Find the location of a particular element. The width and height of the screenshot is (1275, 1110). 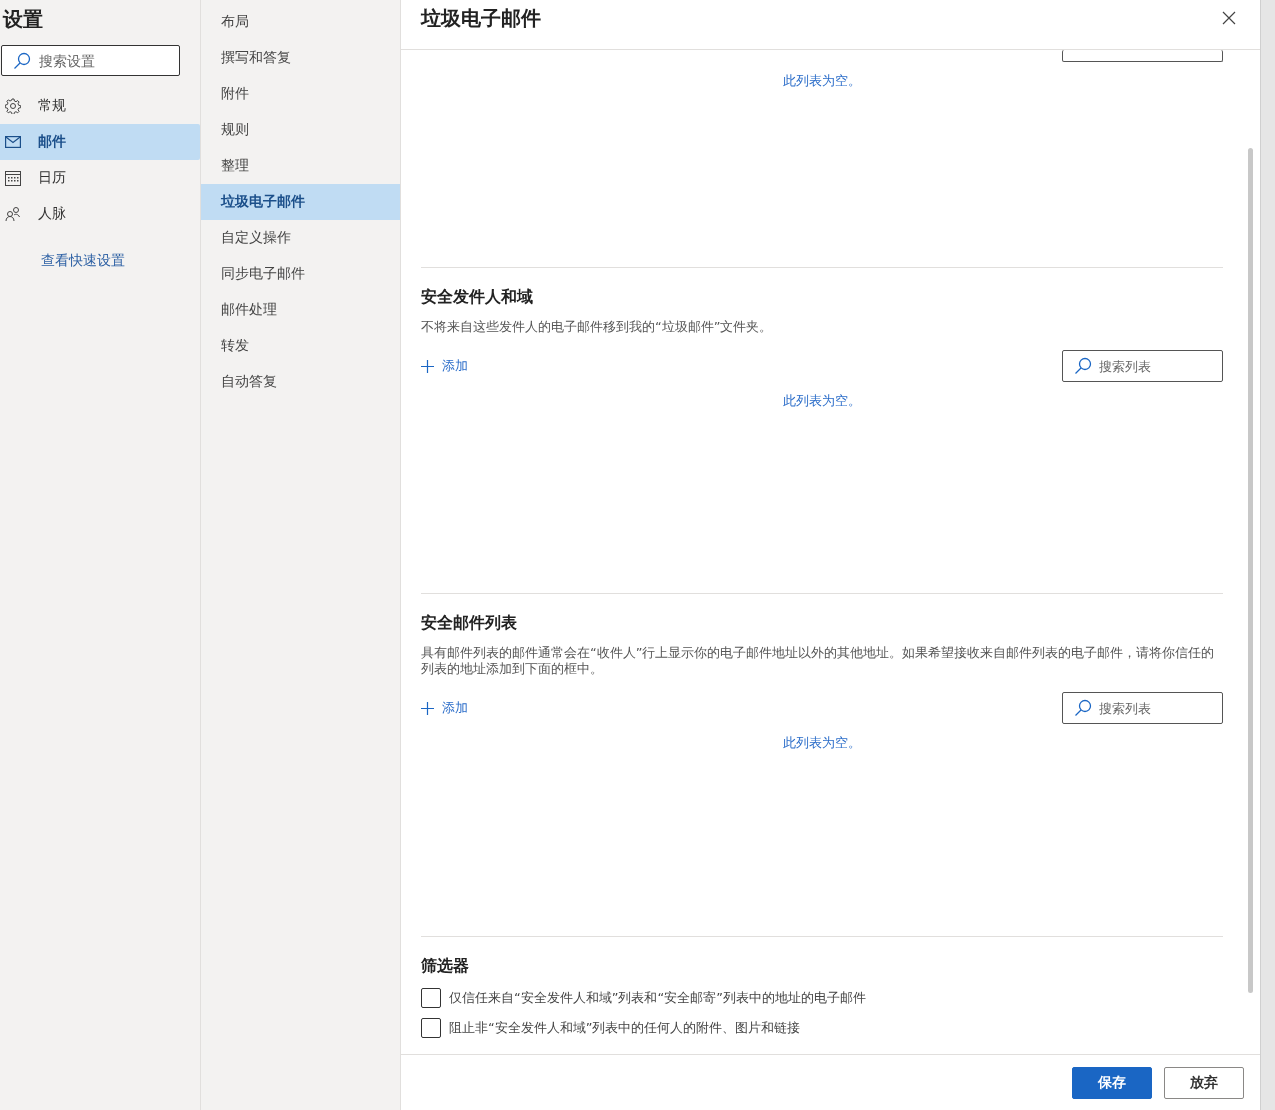

close-icon is located at coordinates (1229, 18).